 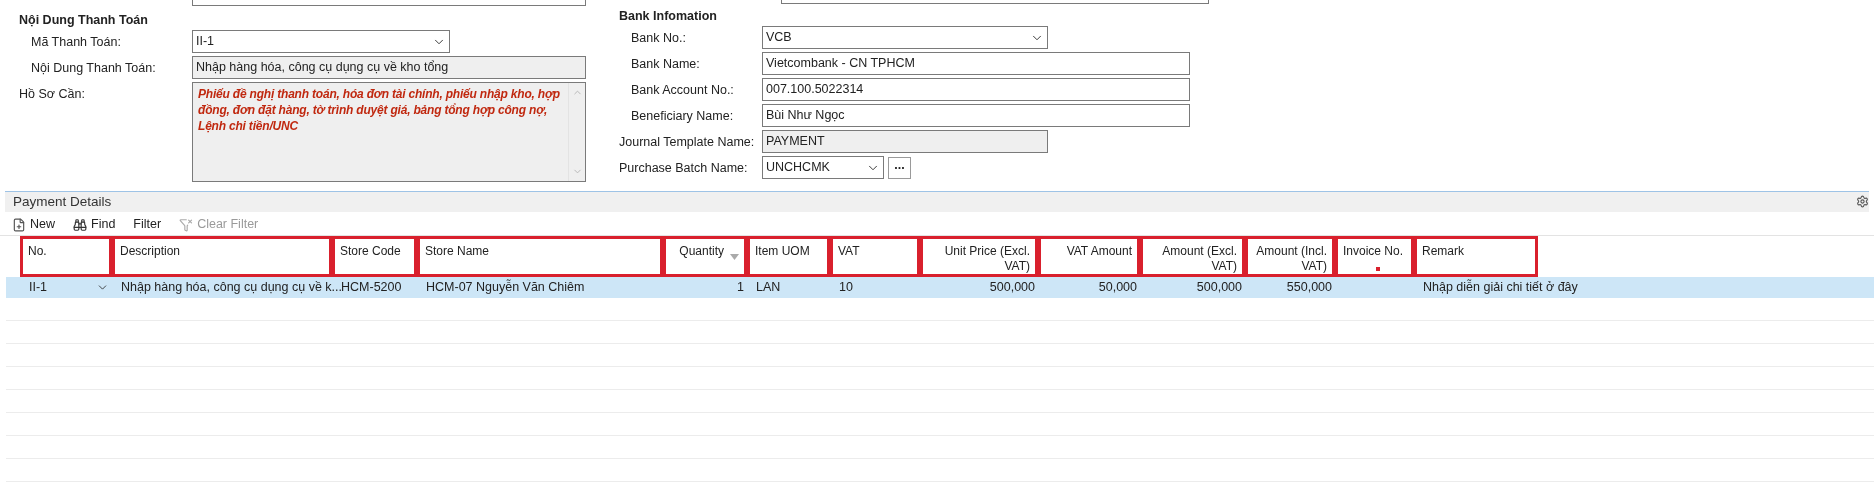 I want to click on section-title: Nội Dung Thanh Toán, so click(x=84, y=20).